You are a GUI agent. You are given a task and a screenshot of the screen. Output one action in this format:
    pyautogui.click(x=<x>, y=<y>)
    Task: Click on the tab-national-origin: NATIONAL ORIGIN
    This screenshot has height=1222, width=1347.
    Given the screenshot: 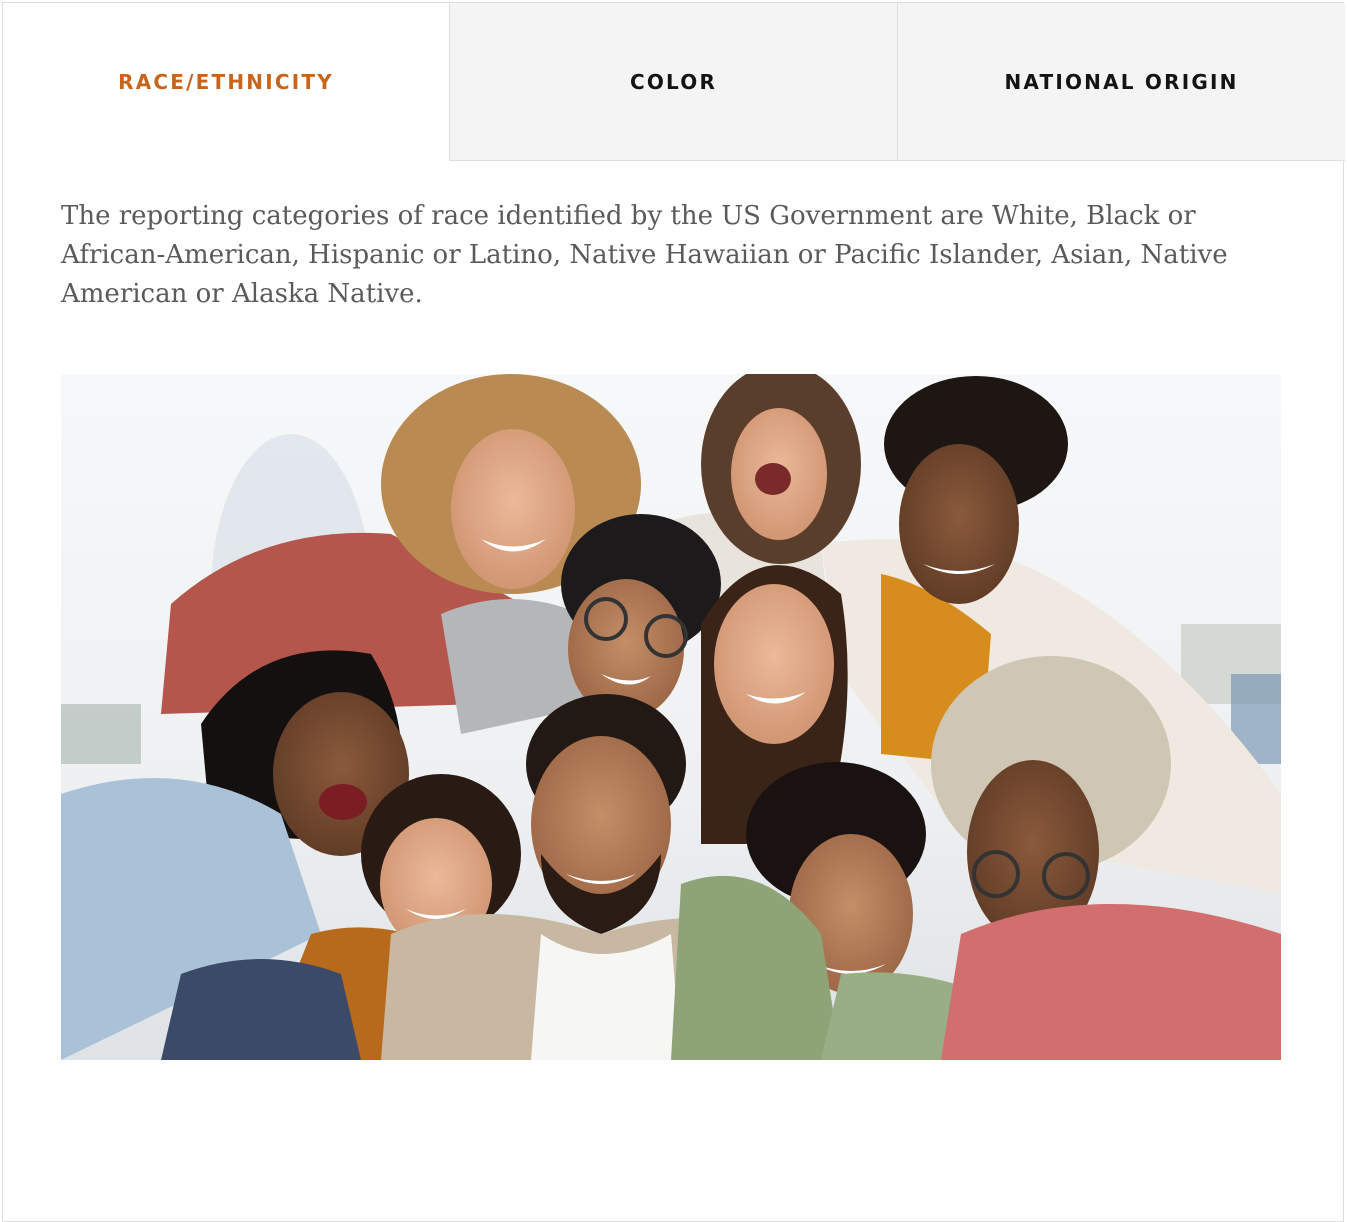 What is the action you would take?
    pyautogui.click(x=1121, y=82)
    